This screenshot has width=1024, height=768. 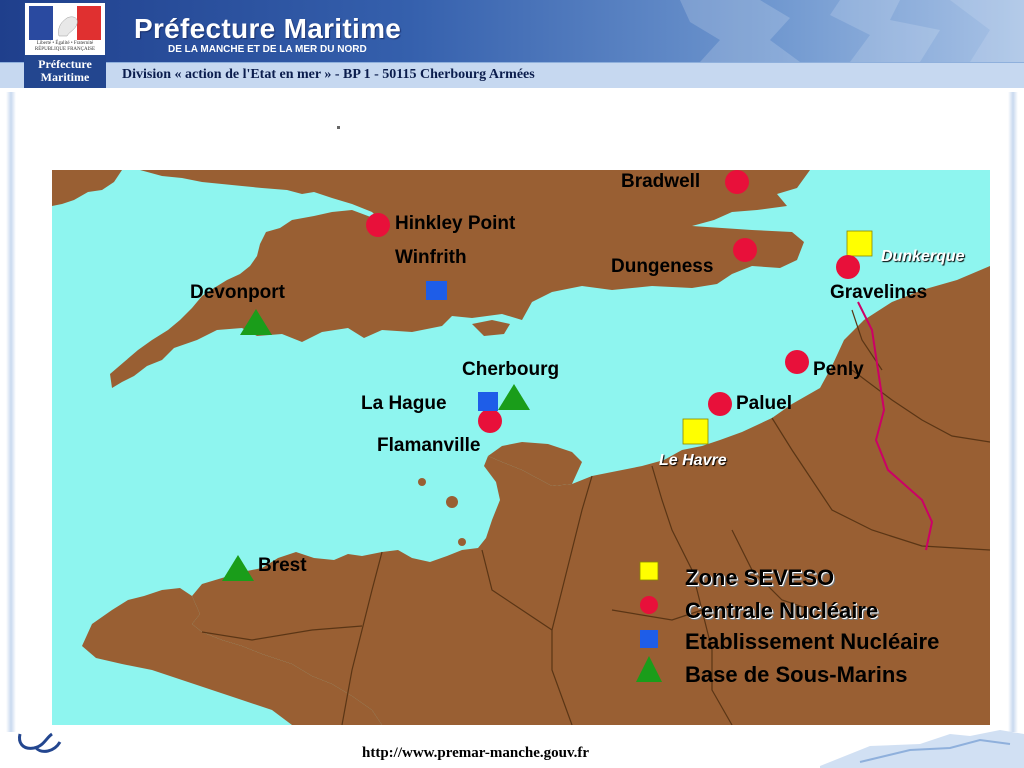 What do you see at coordinates (649, 571) in the screenshot?
I see `legend-seveso-icon` at bounding box center [649, 571].